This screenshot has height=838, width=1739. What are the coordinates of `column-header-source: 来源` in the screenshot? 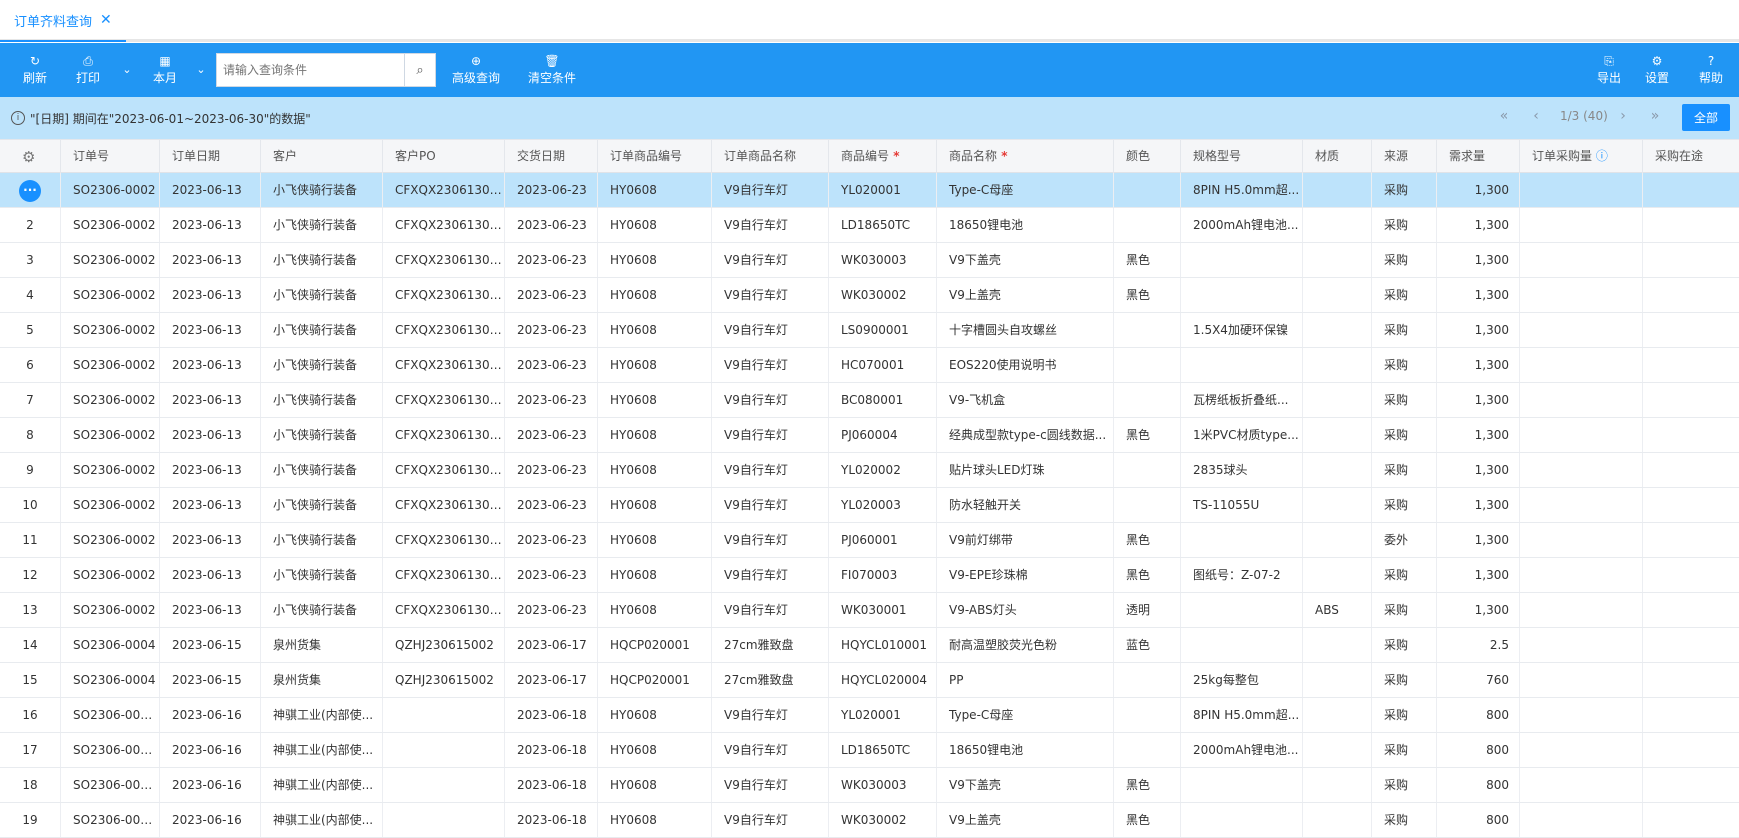 It's located at (1403, 156).